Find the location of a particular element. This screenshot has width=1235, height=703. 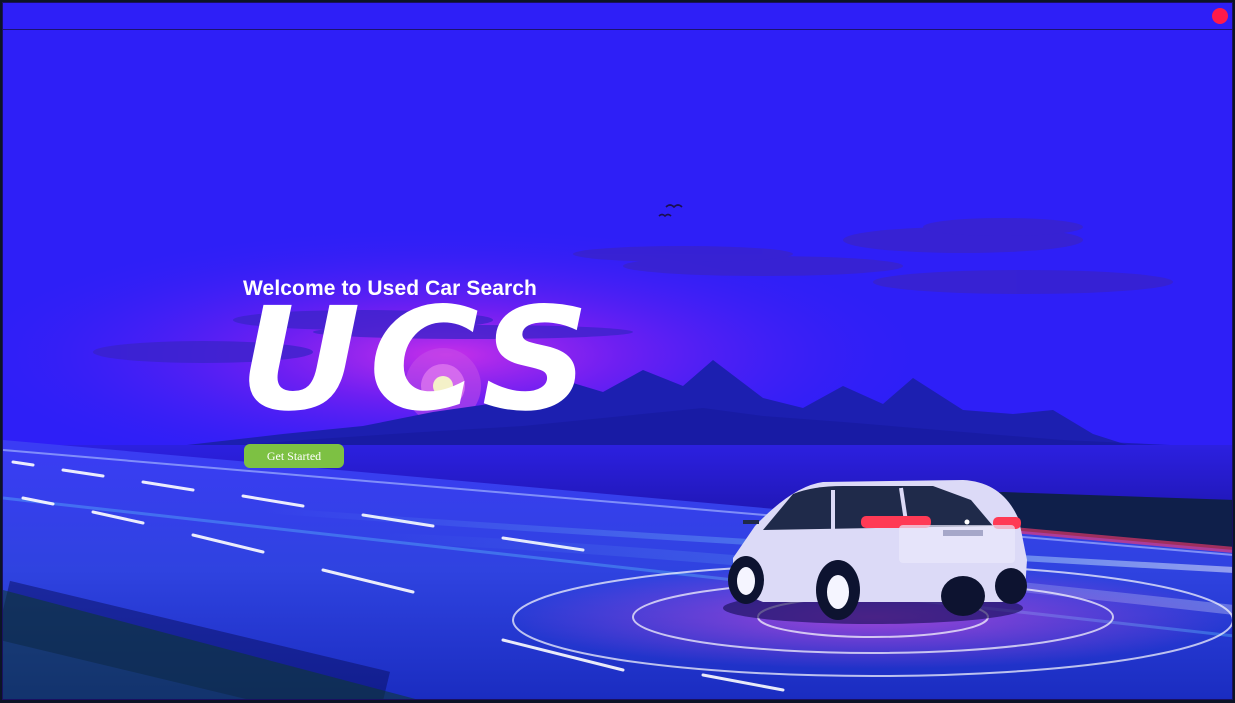

title-bar is located at coordinates (617, 16).